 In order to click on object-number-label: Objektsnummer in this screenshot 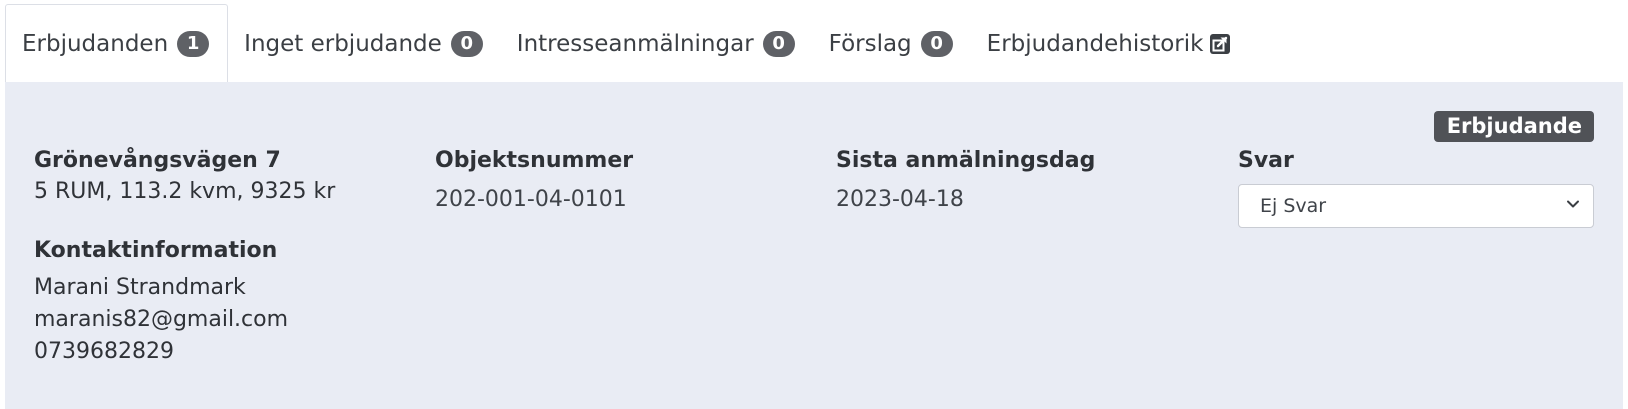, I will do `click(534, 160)`.